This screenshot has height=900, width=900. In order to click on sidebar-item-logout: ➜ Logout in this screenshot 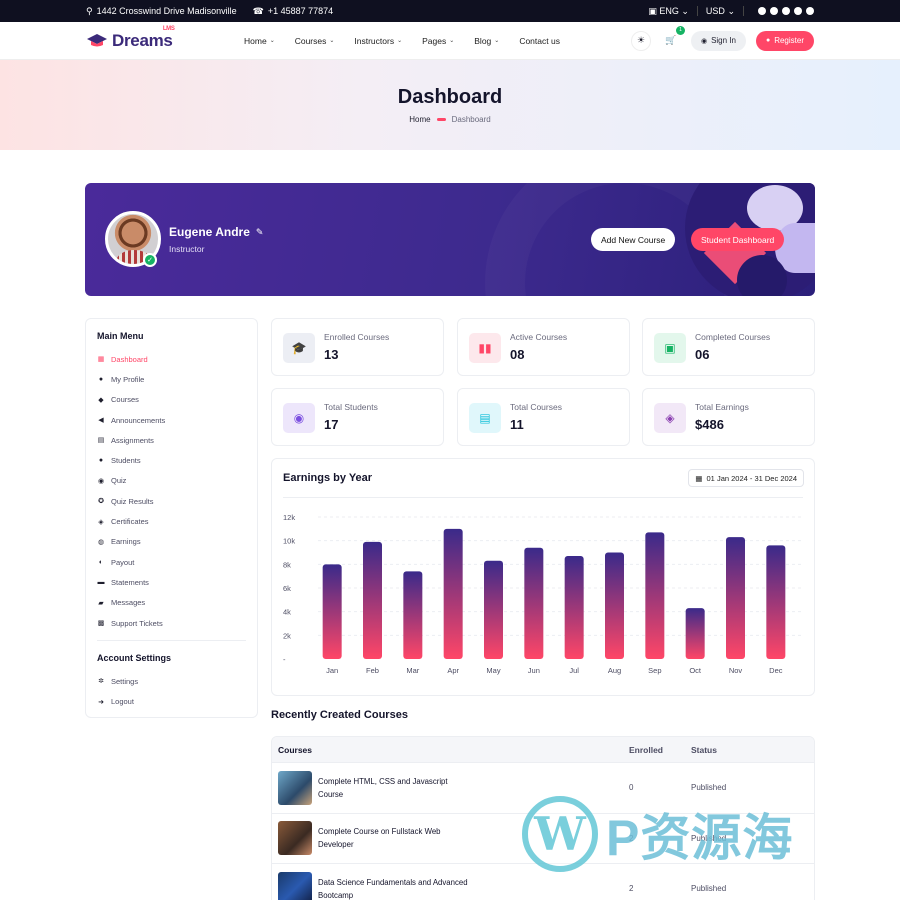, I will do `click(171, 701)`.